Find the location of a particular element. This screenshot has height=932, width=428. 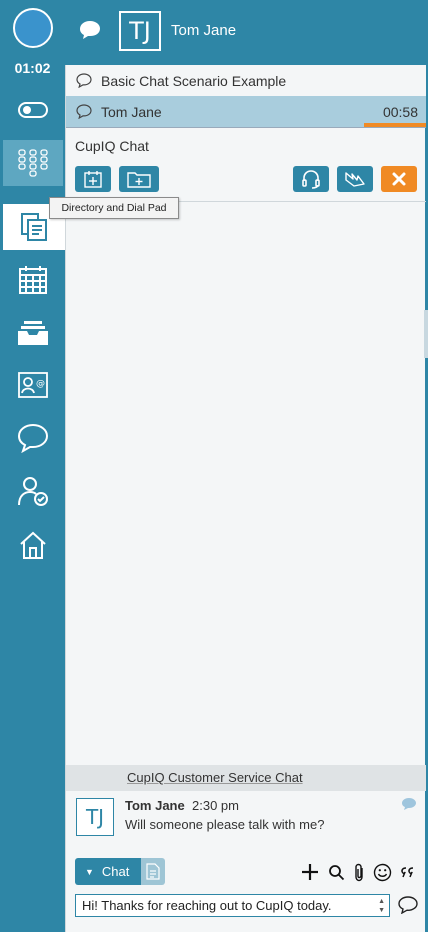

end-chat-button is located at coordinates (399, 179).